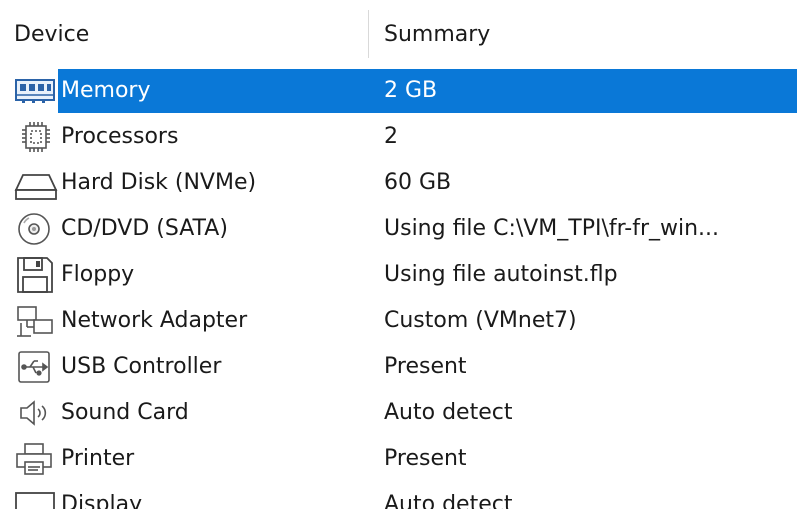  Describe the element at coordinates (36, 275) in the screenshot. I see `floppy-icon` at that location.